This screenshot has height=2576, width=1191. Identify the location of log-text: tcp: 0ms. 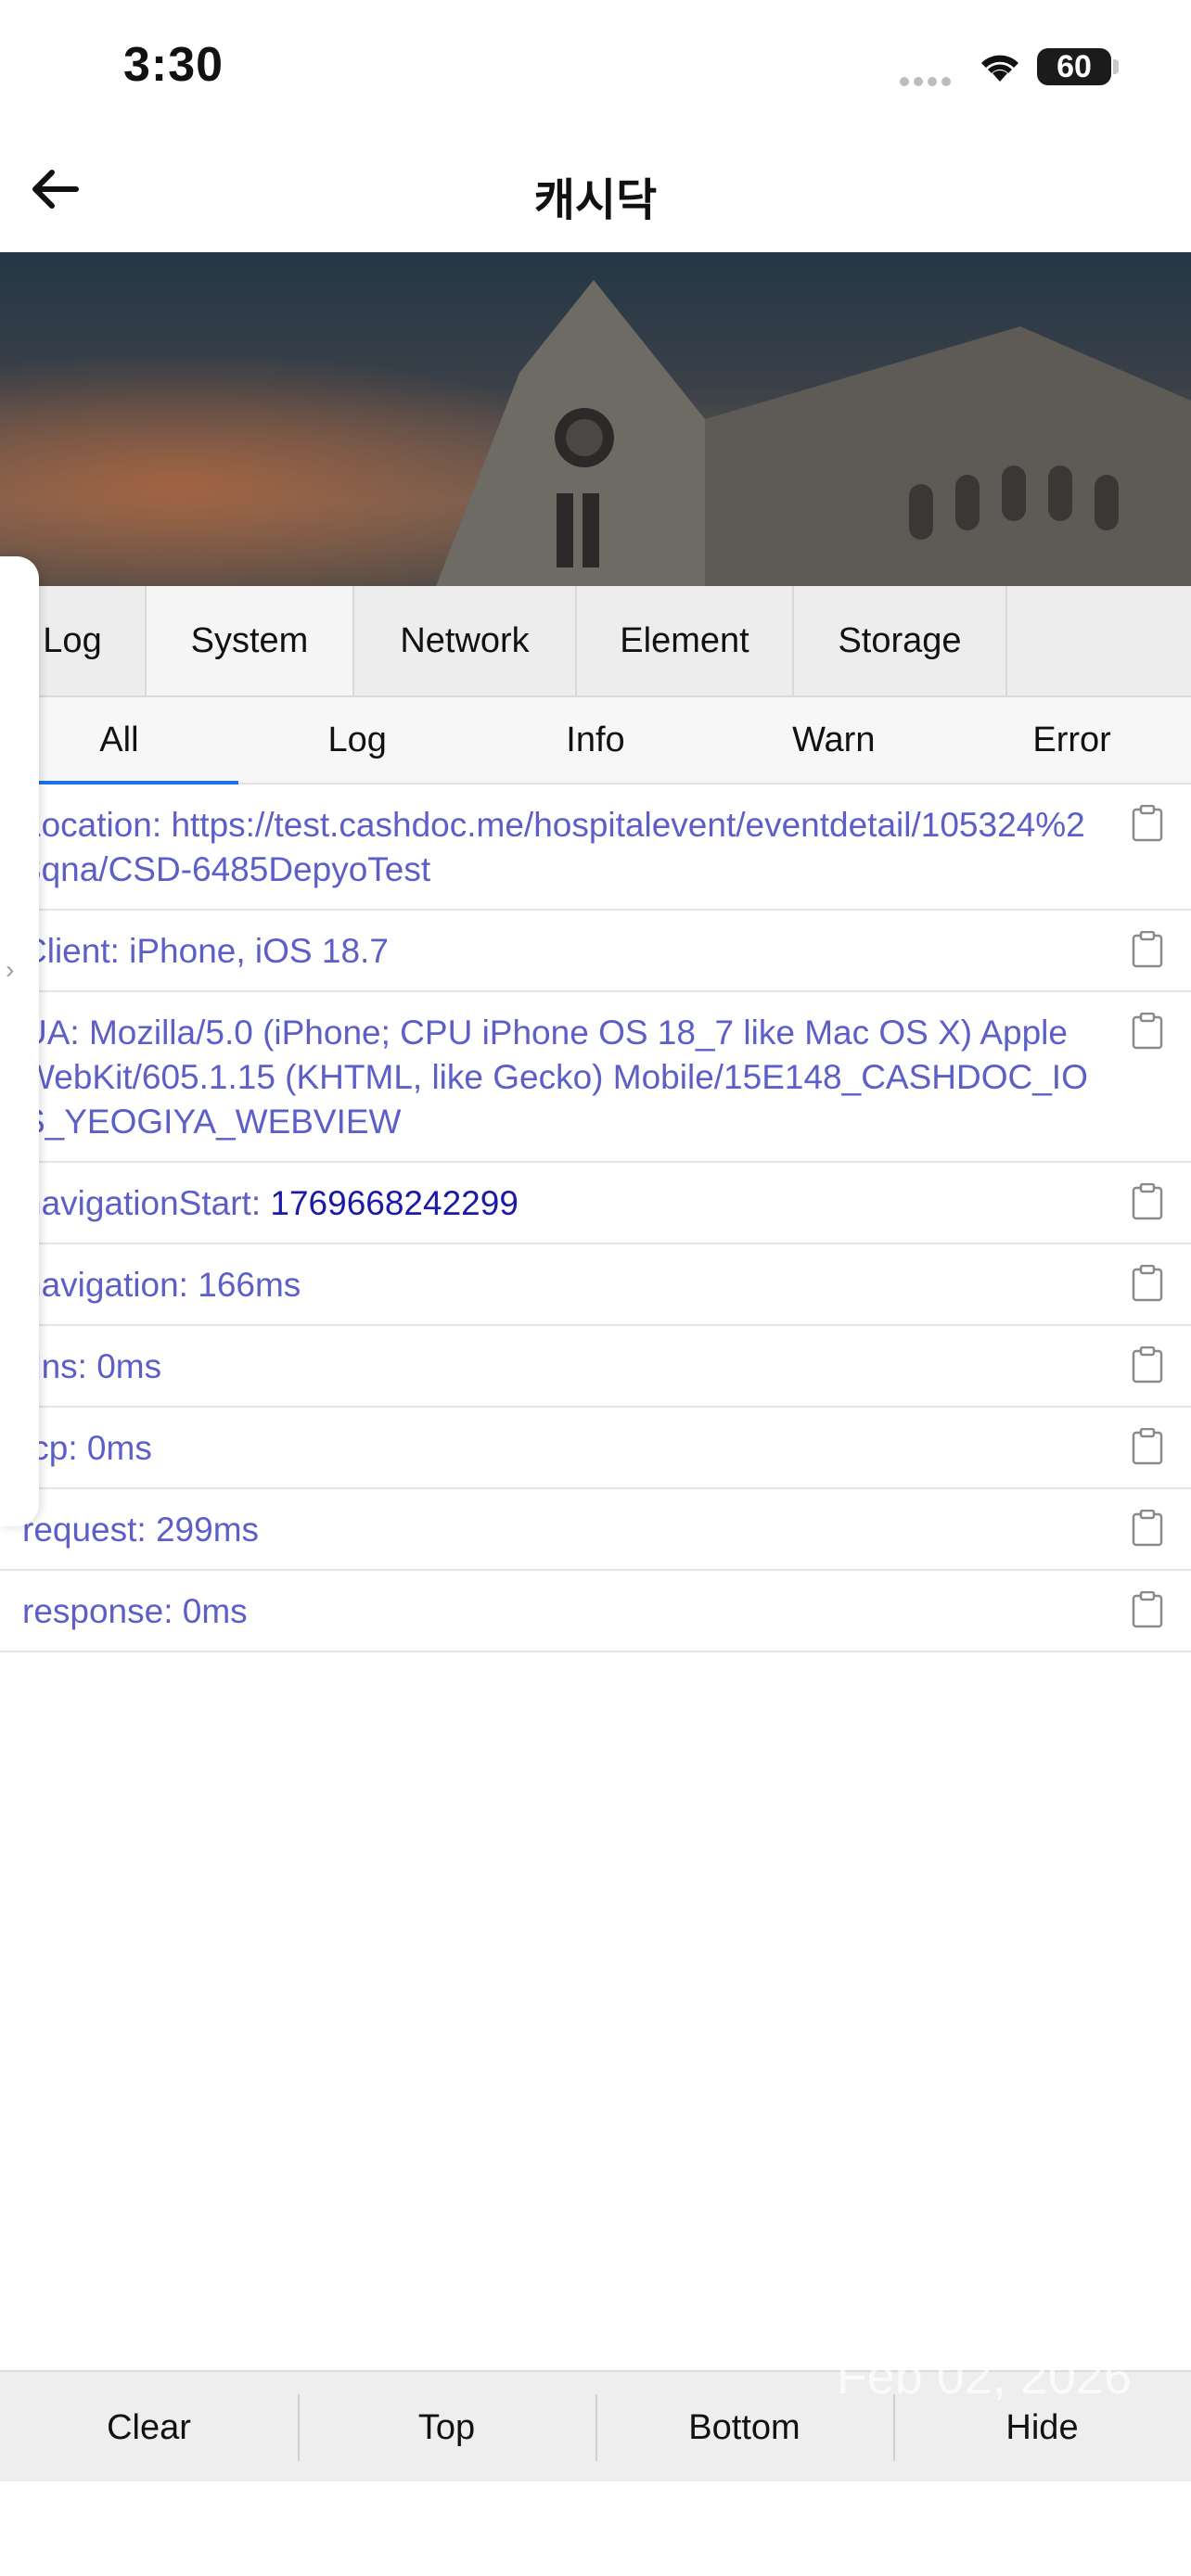
(87, 1448).